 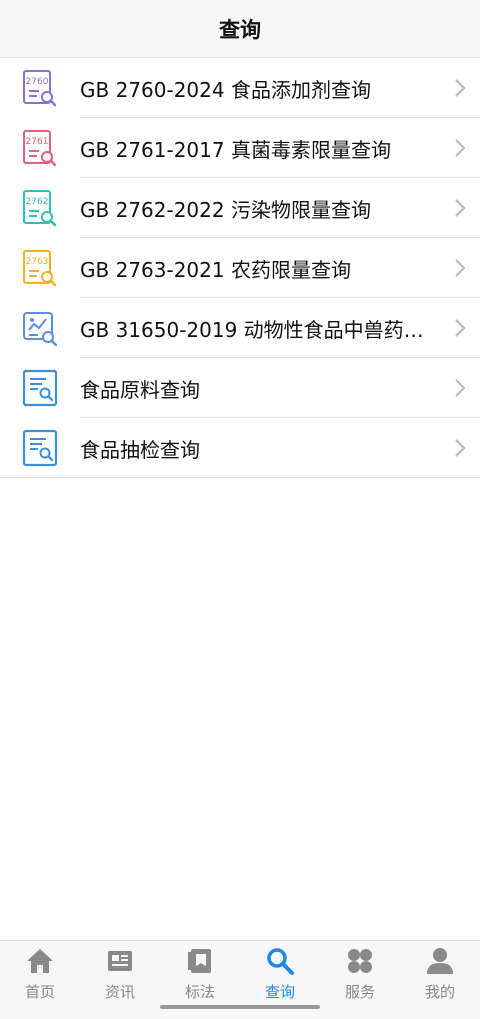 I want to click on list-item-gb31650: GB 31650-2019 动物性食品中兽药最大残留限量查询, so click(x=240, y=328).